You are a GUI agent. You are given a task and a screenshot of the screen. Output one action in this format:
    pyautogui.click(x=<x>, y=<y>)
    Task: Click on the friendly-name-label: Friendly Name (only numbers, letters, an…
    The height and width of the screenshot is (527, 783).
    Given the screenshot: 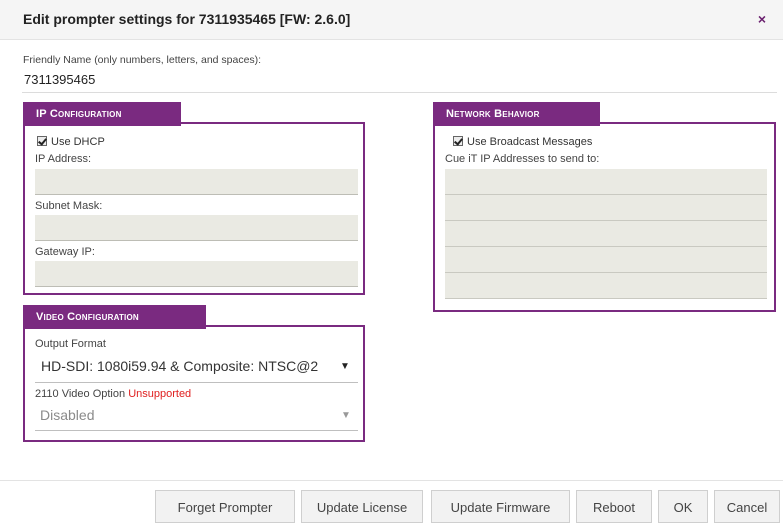 What is the action you would take?
    pyautogui.click(x=142, y=60)
    